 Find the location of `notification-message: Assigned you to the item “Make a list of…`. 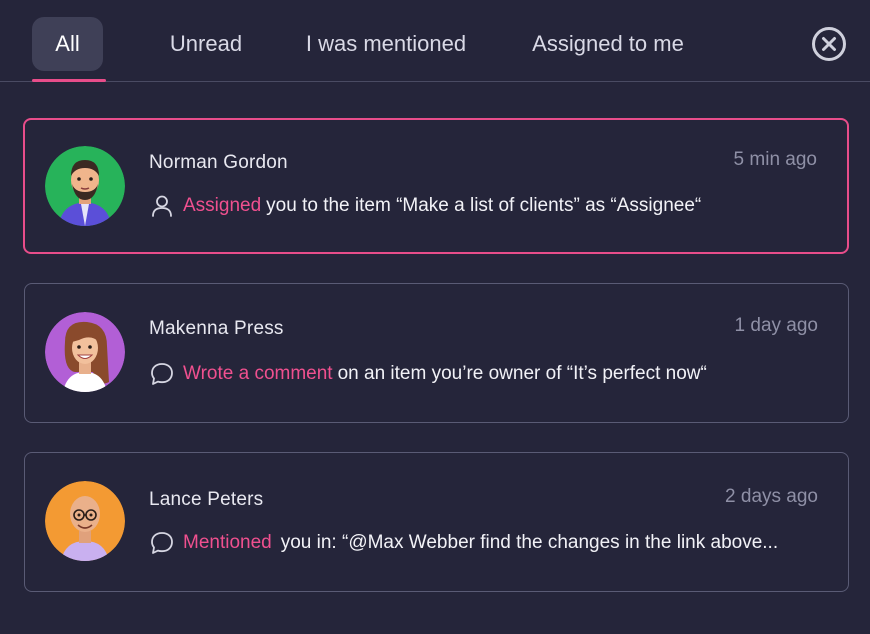

notification-message: Assigned you to the item “Make a list of… is located at coordinates (425, 206).